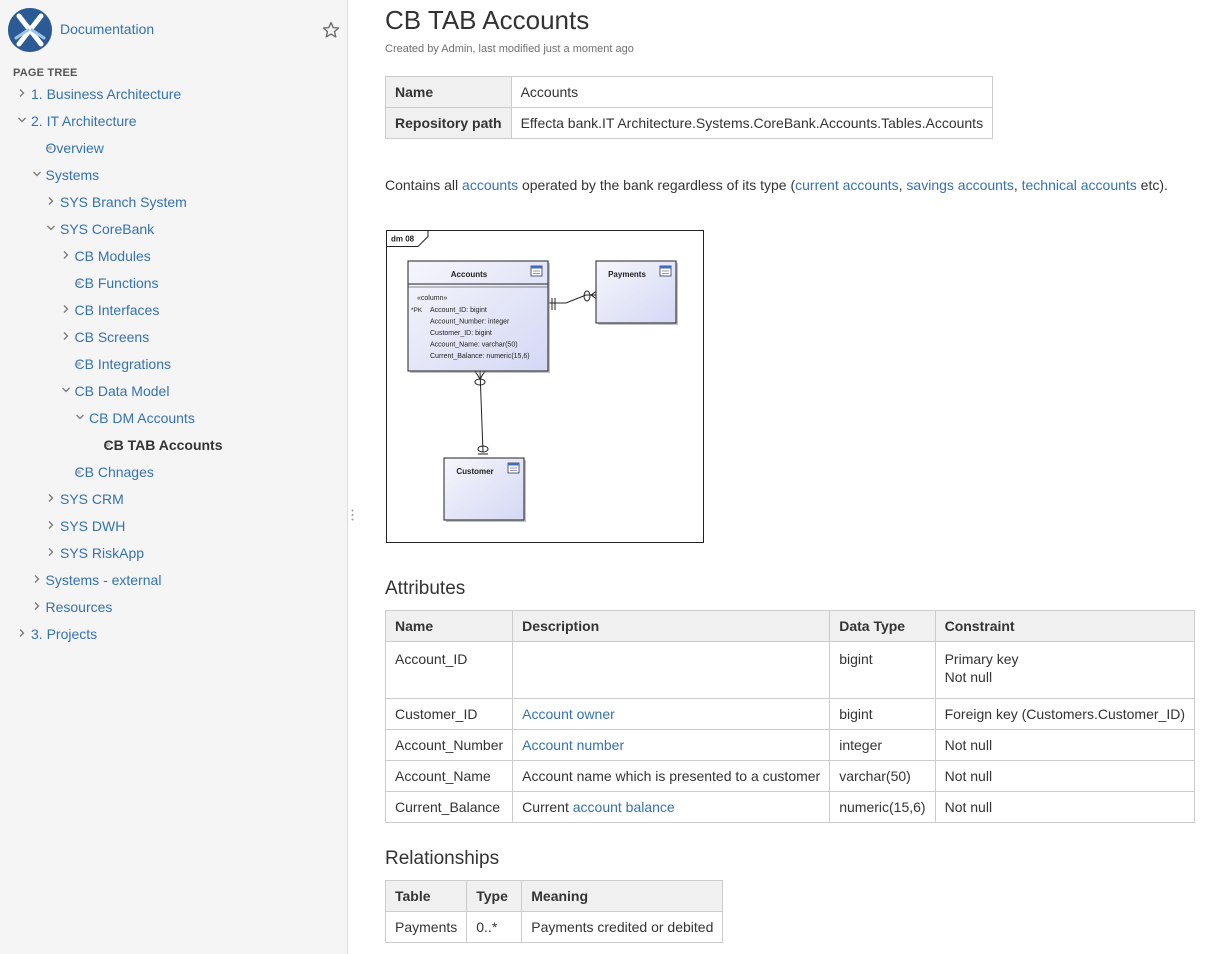  Describe the element at coordinates (123, 202) in the screenshot. I see `tree-item-label: SYS Branch System` at that location.